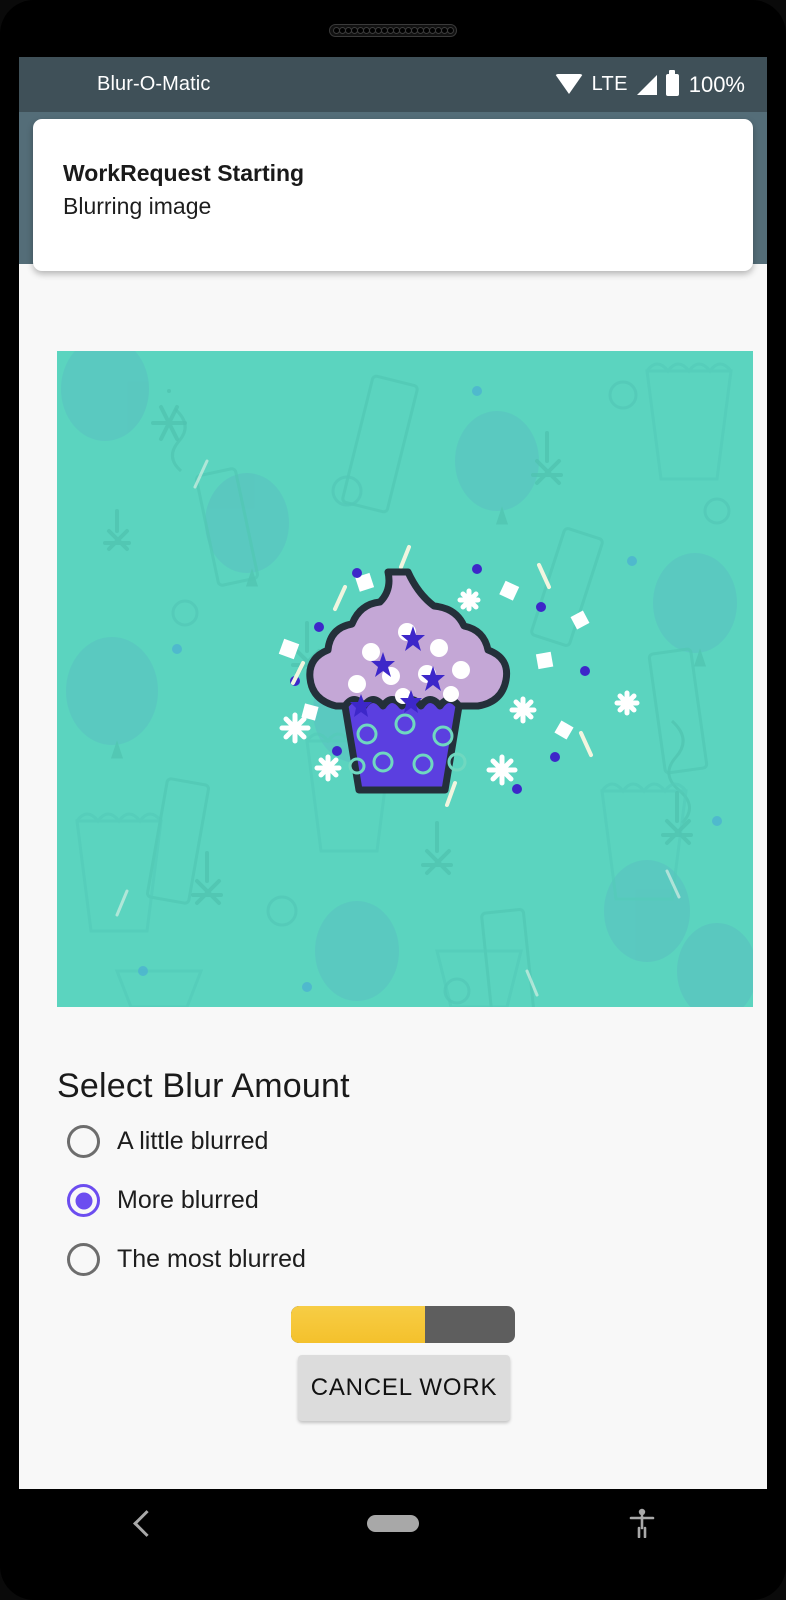  What do you see at coordinates (408, 681) in the screenshot?
I see `cupcake-icon` at bounding box center [408, 681].